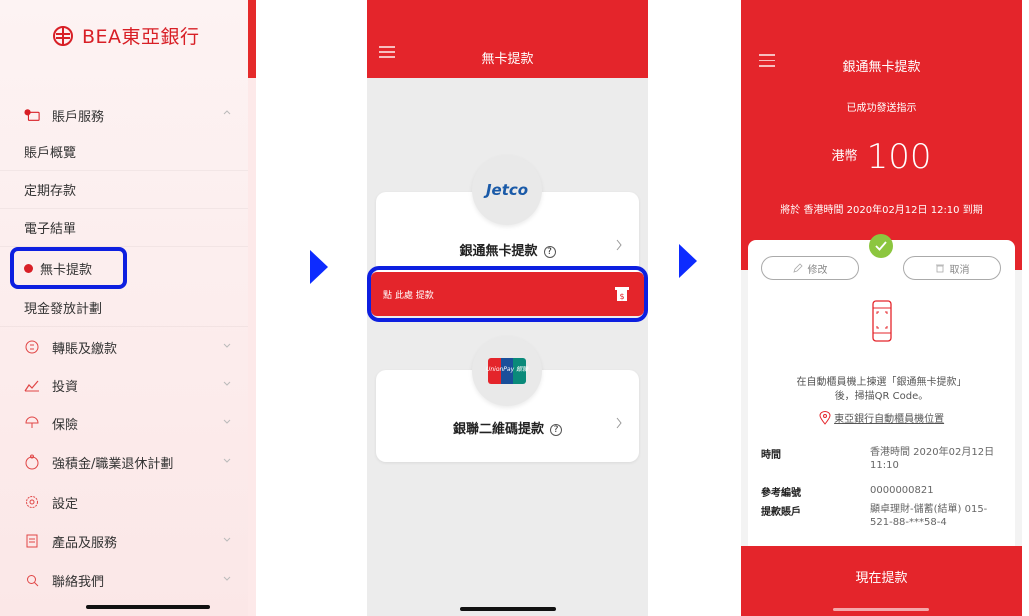  Describe the element at coordinates (932, 459) in the screenshot. I see `detail-value-time: 香港時間 2020年02月12日 11:10` at that location.